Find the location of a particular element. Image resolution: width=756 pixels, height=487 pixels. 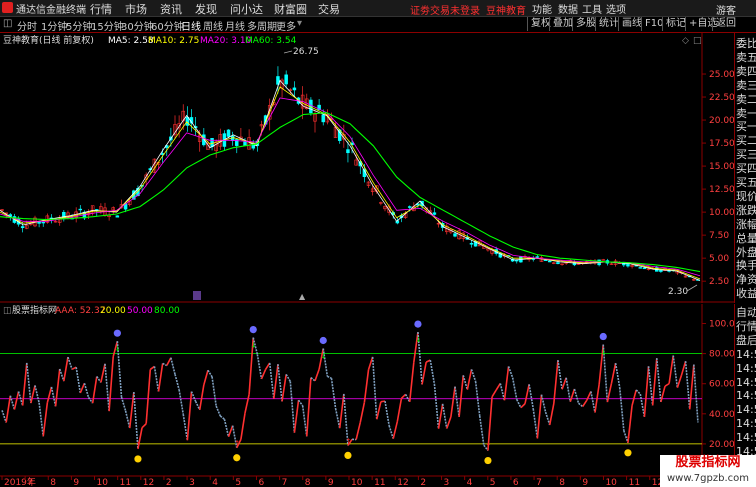

menu-item-xuanxiang: 选项 is located at coordinates (616, 8).